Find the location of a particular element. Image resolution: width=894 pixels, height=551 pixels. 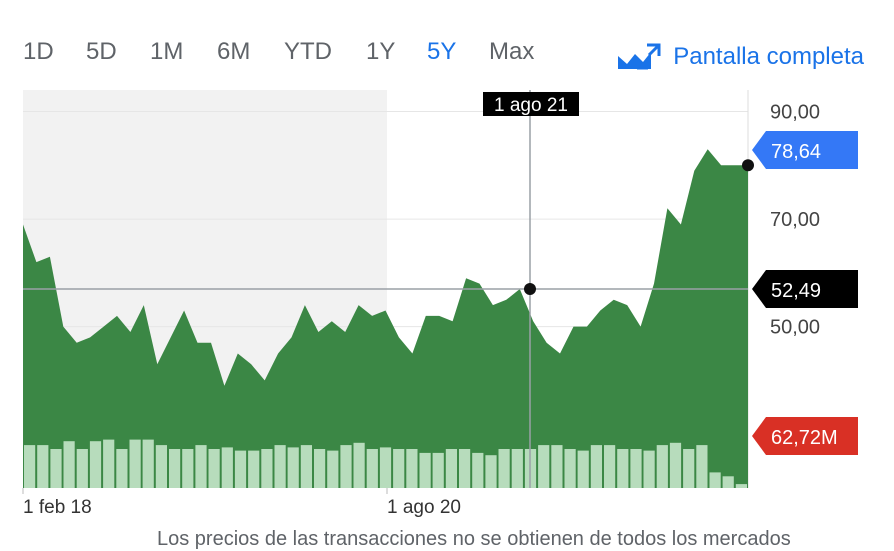

y-tick-label: 90,00 is located at coordinates (795, 113).